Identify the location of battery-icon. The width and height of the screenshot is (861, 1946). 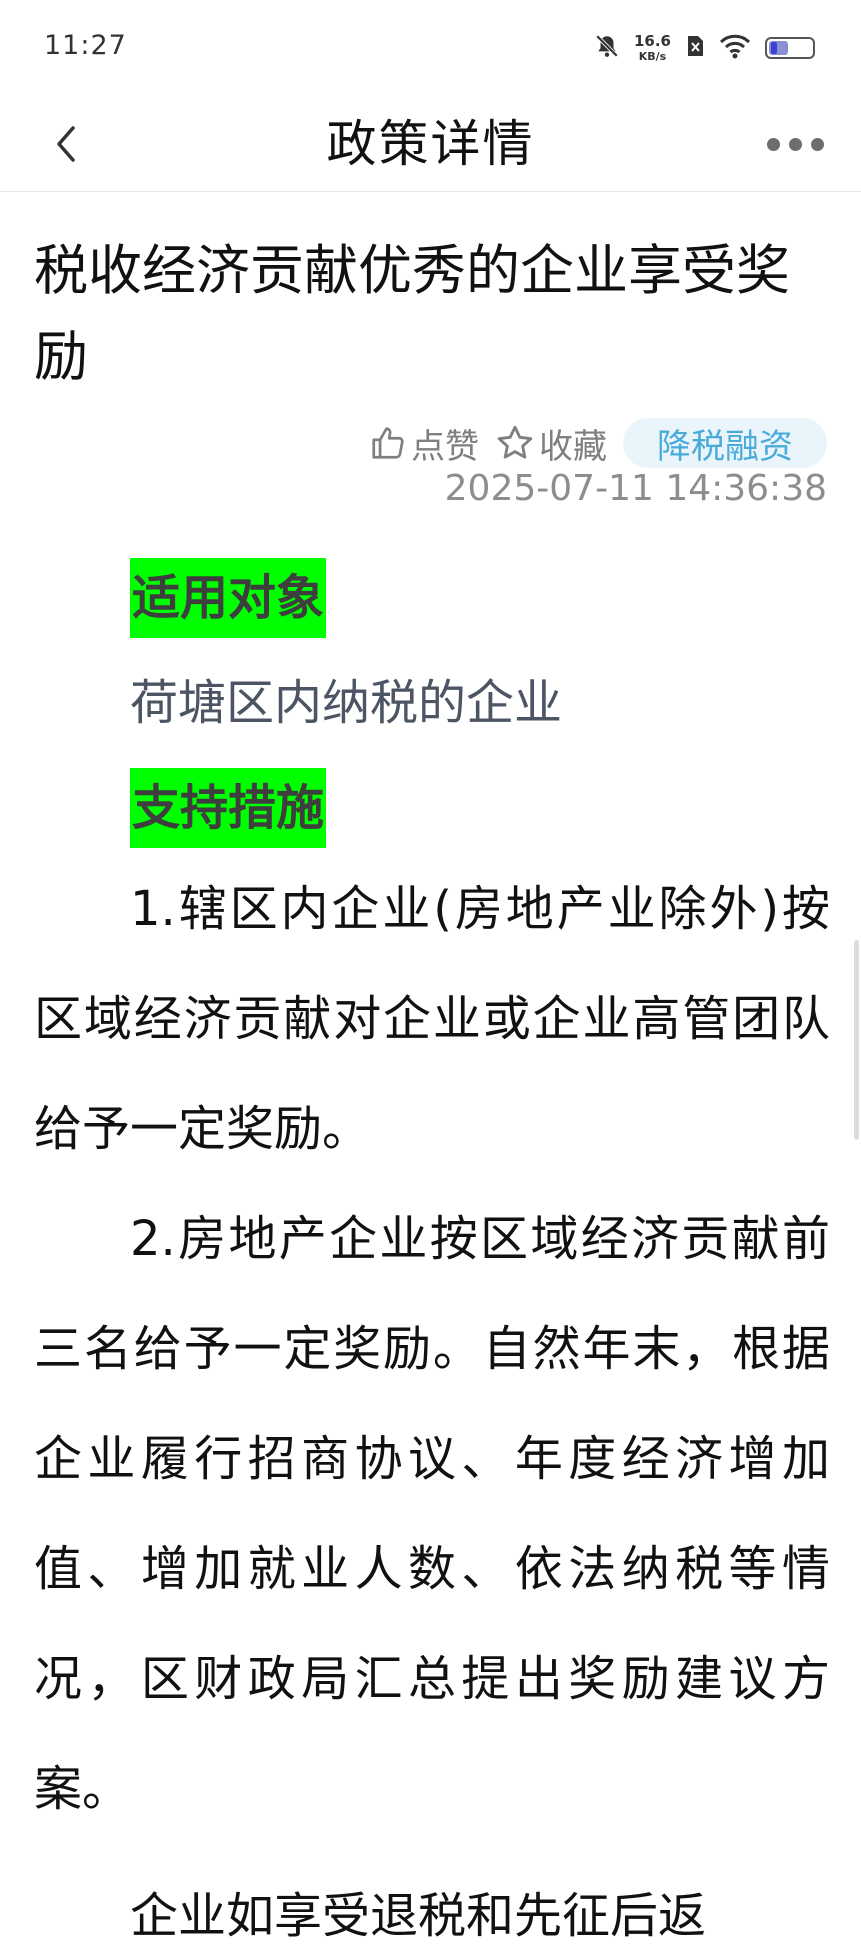
(790, 48).